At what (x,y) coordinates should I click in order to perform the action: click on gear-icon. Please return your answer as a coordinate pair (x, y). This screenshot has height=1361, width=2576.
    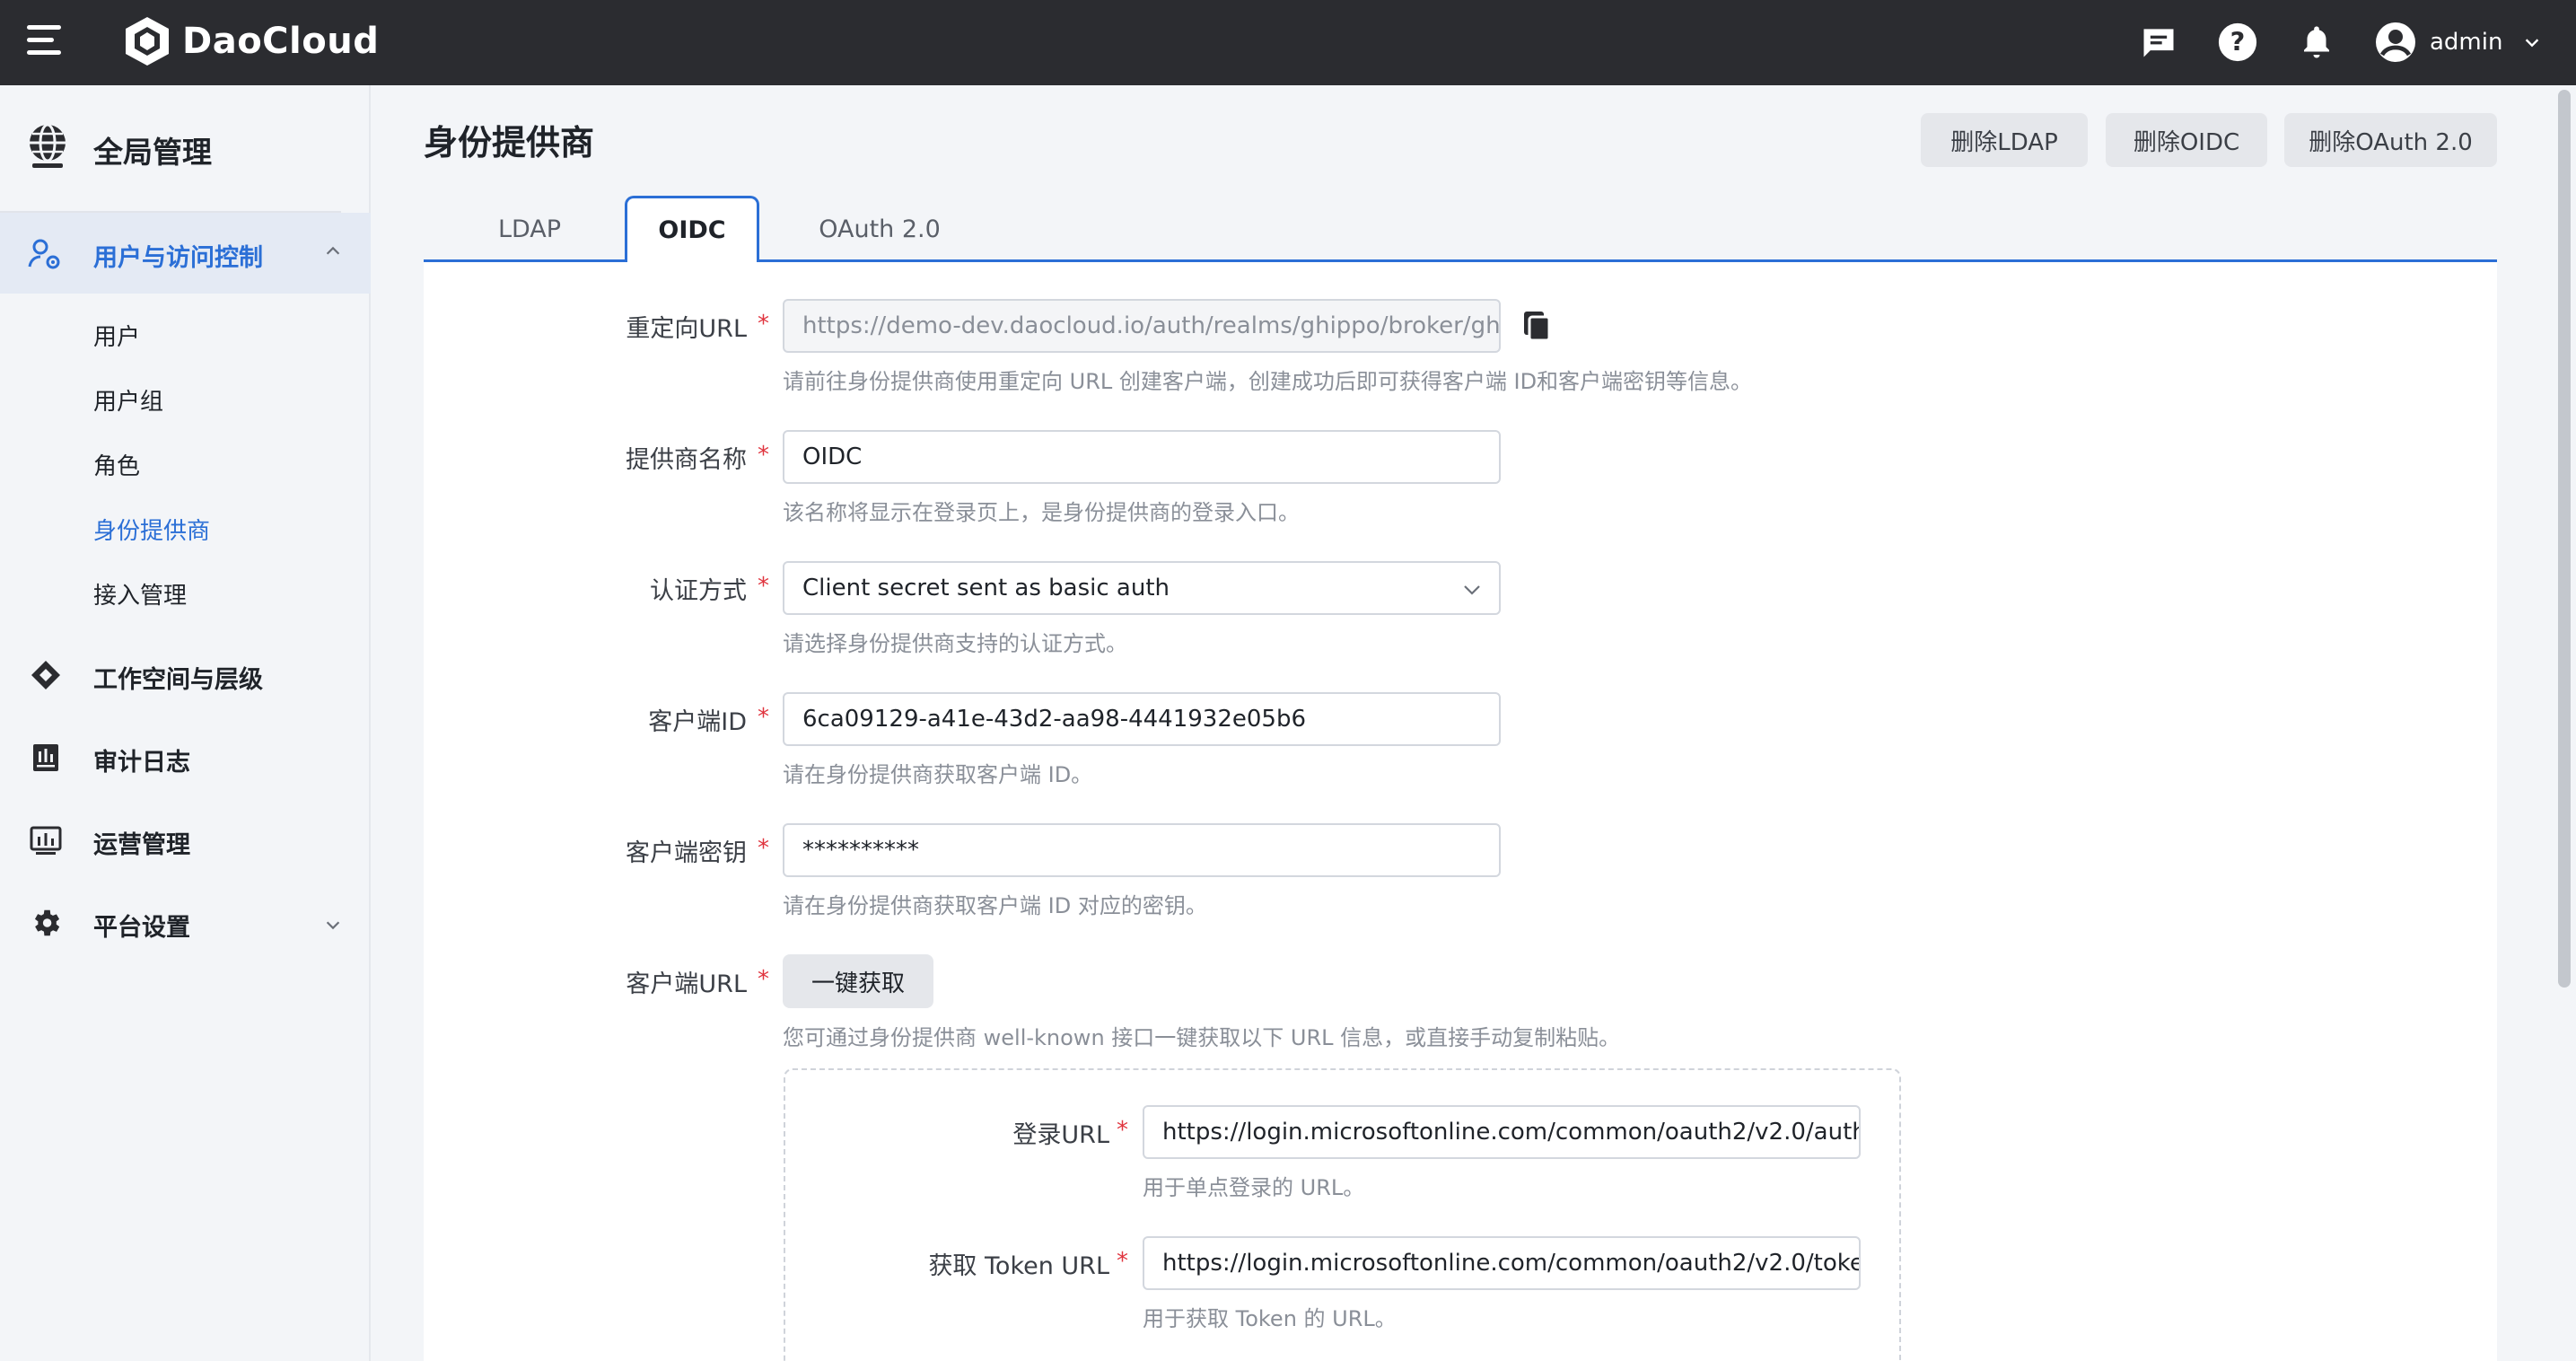
    Looking at the image, I should click on (47, 923).